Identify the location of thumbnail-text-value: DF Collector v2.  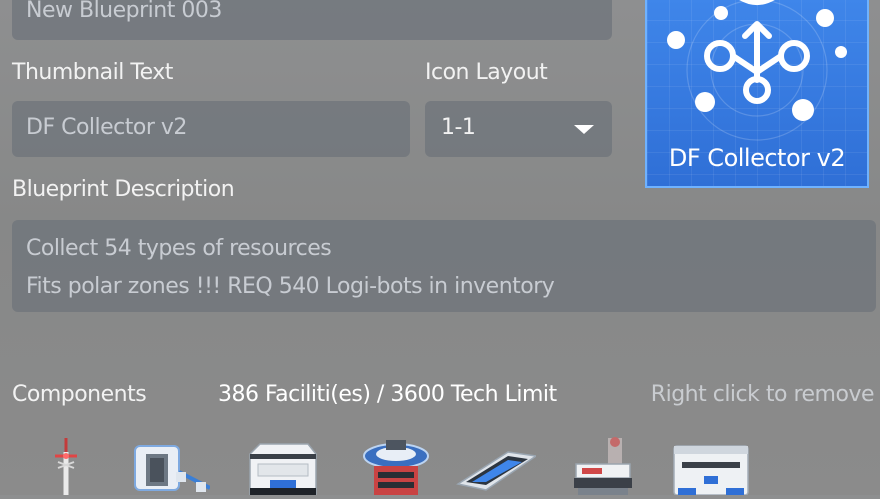
(106, 127).